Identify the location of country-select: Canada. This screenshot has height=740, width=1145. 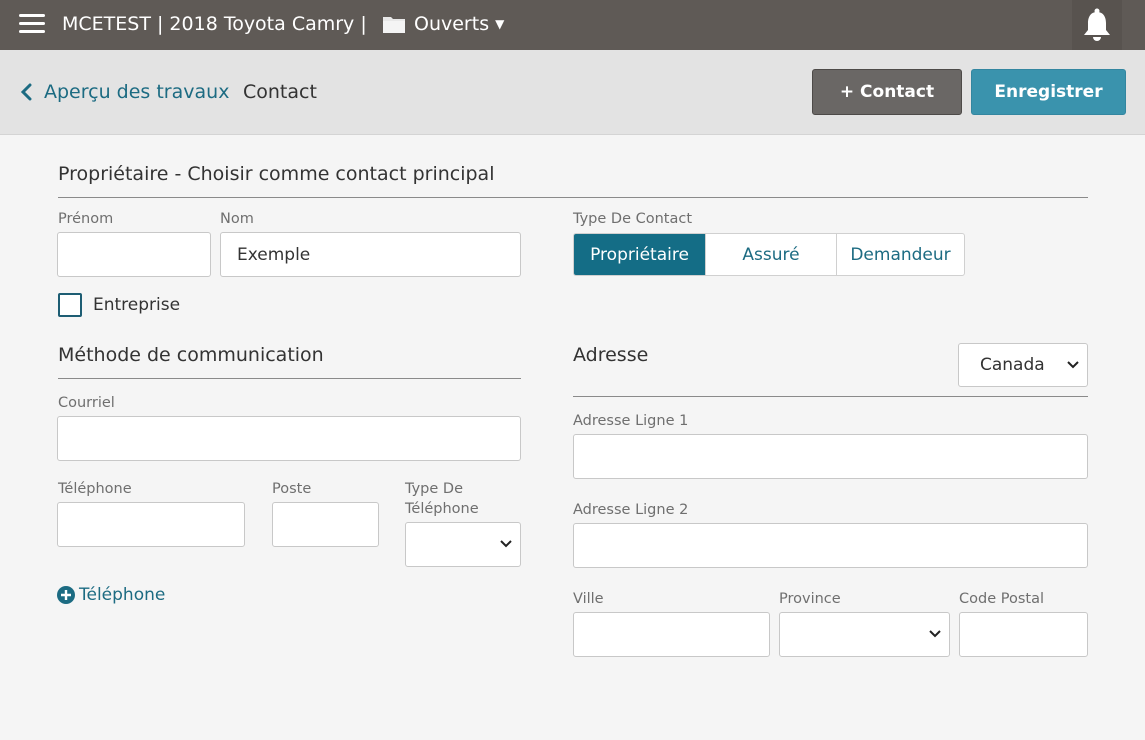
(1023, 365).